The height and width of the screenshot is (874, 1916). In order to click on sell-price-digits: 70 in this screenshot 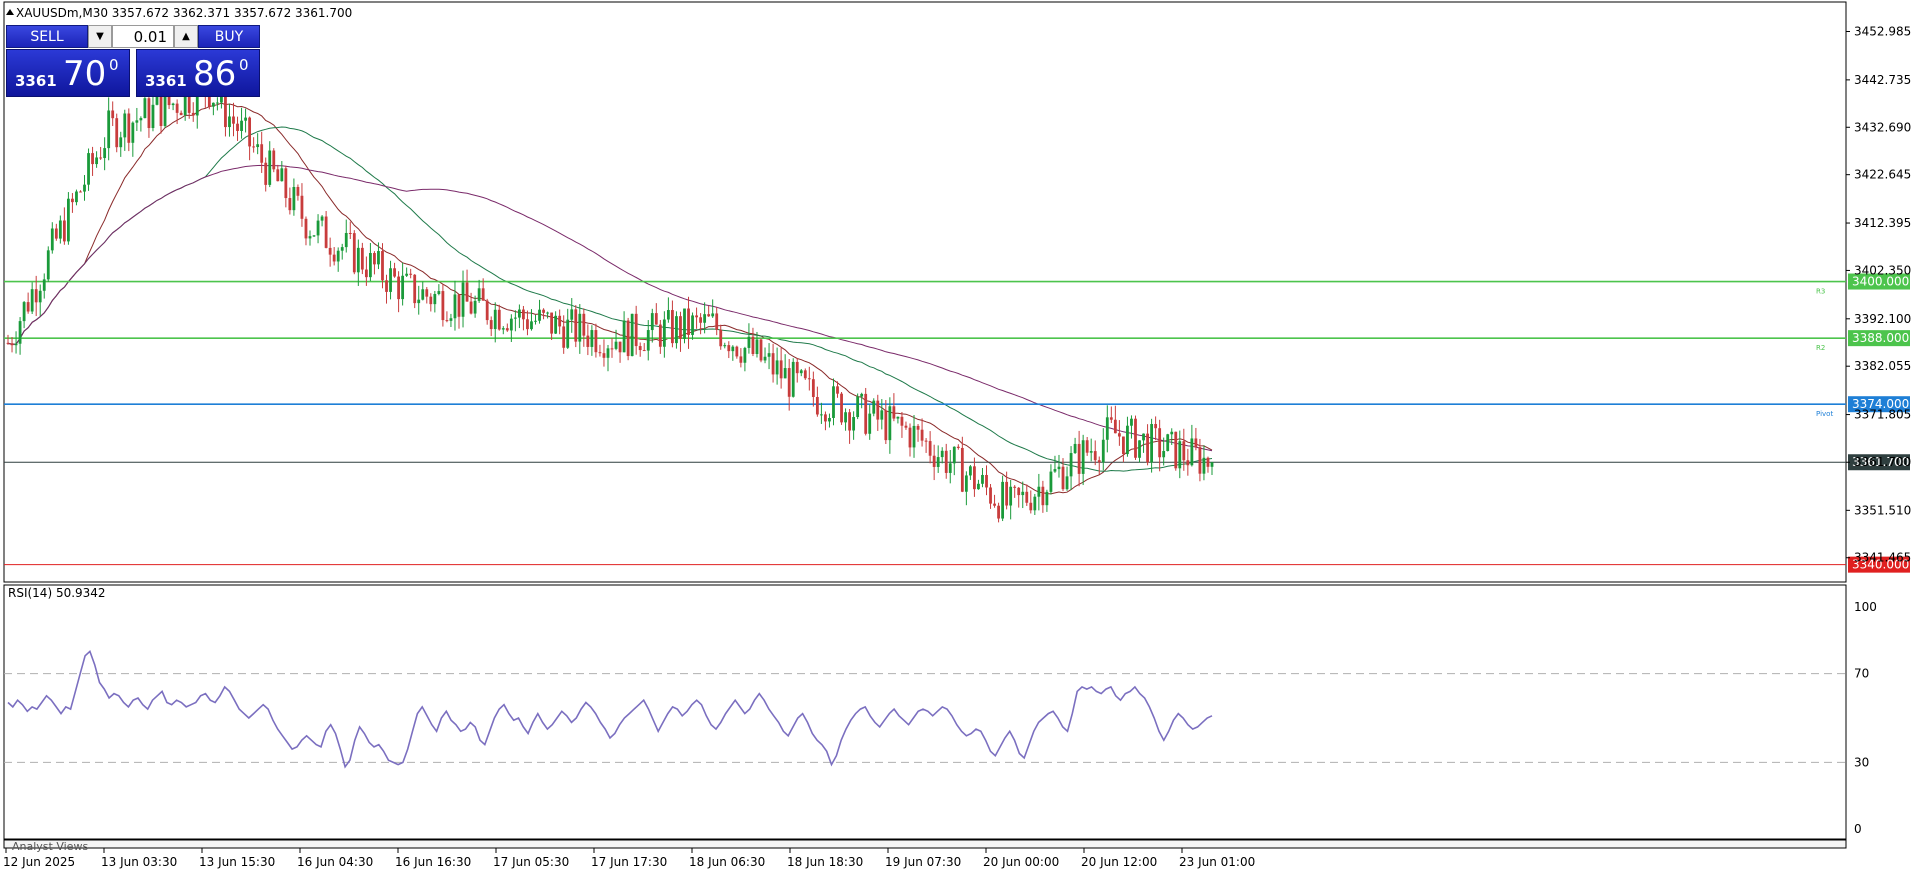, I will do `click(85, 74)`.